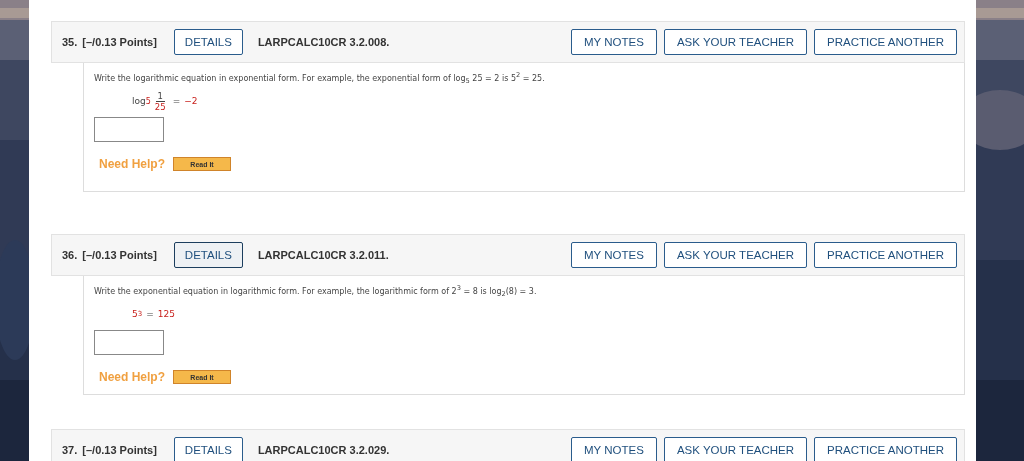 This screenshot has width=1024, height=461. What do you see at coordinates (316, 291) in the screenshot?
I see `question-text: Write the exponential equation in logarithmic form. For example, the logarithmic form of 2$^{3}$ = 8 is log$_{2}$(8) = 3.` at bounding box center [316, 291].